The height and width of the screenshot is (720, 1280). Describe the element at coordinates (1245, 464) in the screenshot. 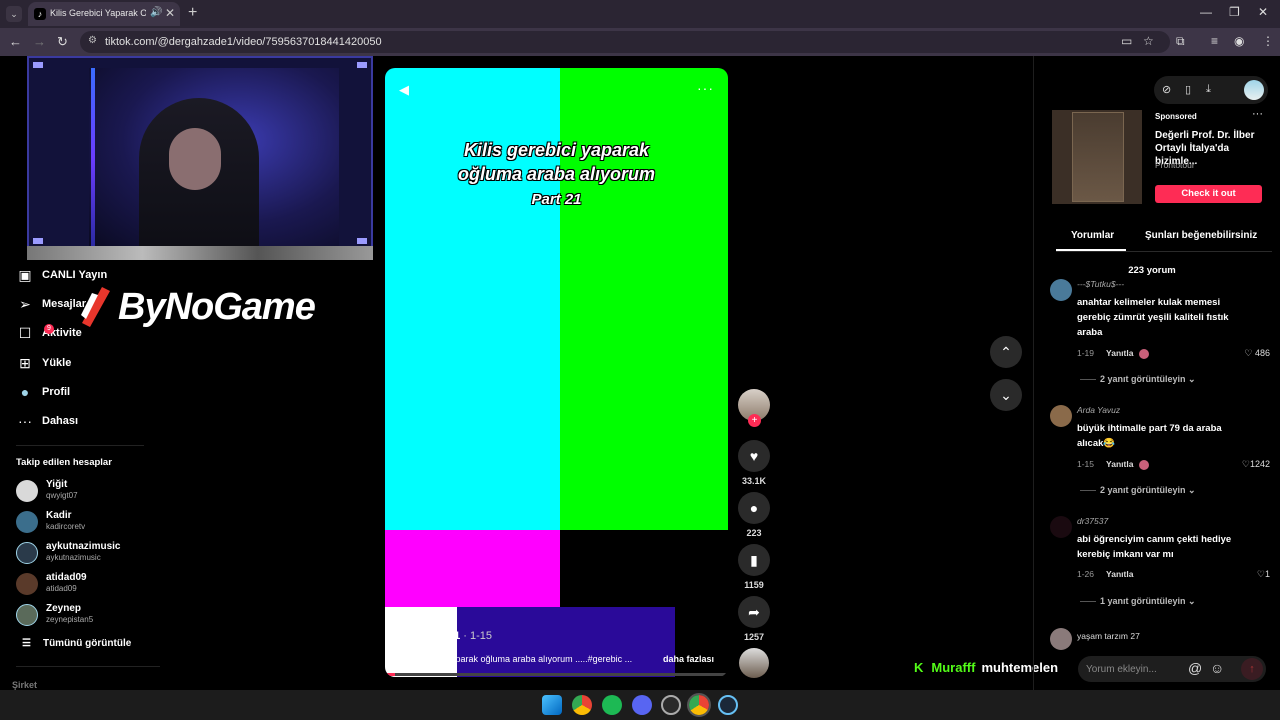

I see `heart-outline-icon: ♡` at that location.